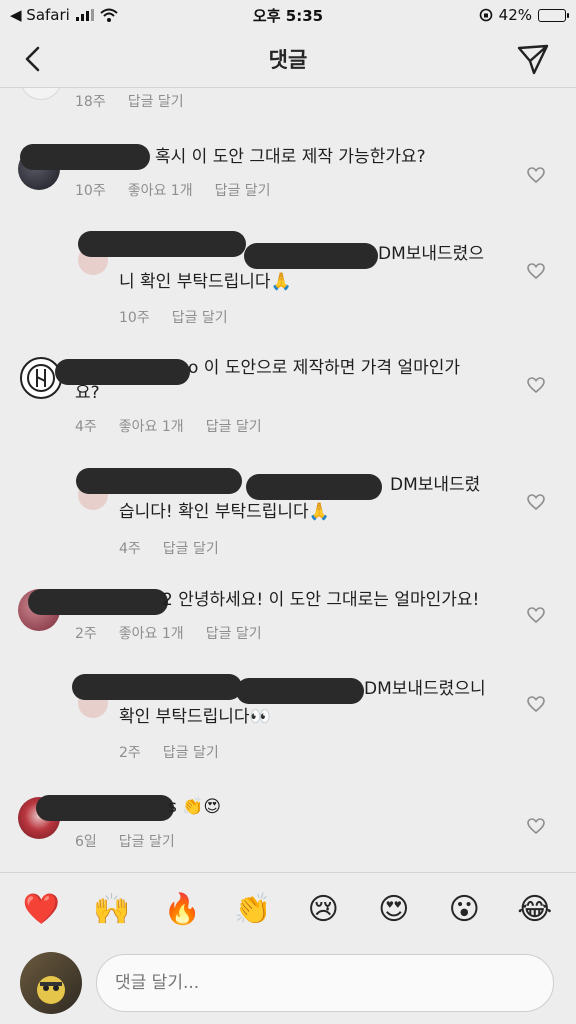 The height and width of the screenshot is (1024, 576). I want to click on comment-time: 18주, so click(90, 102).